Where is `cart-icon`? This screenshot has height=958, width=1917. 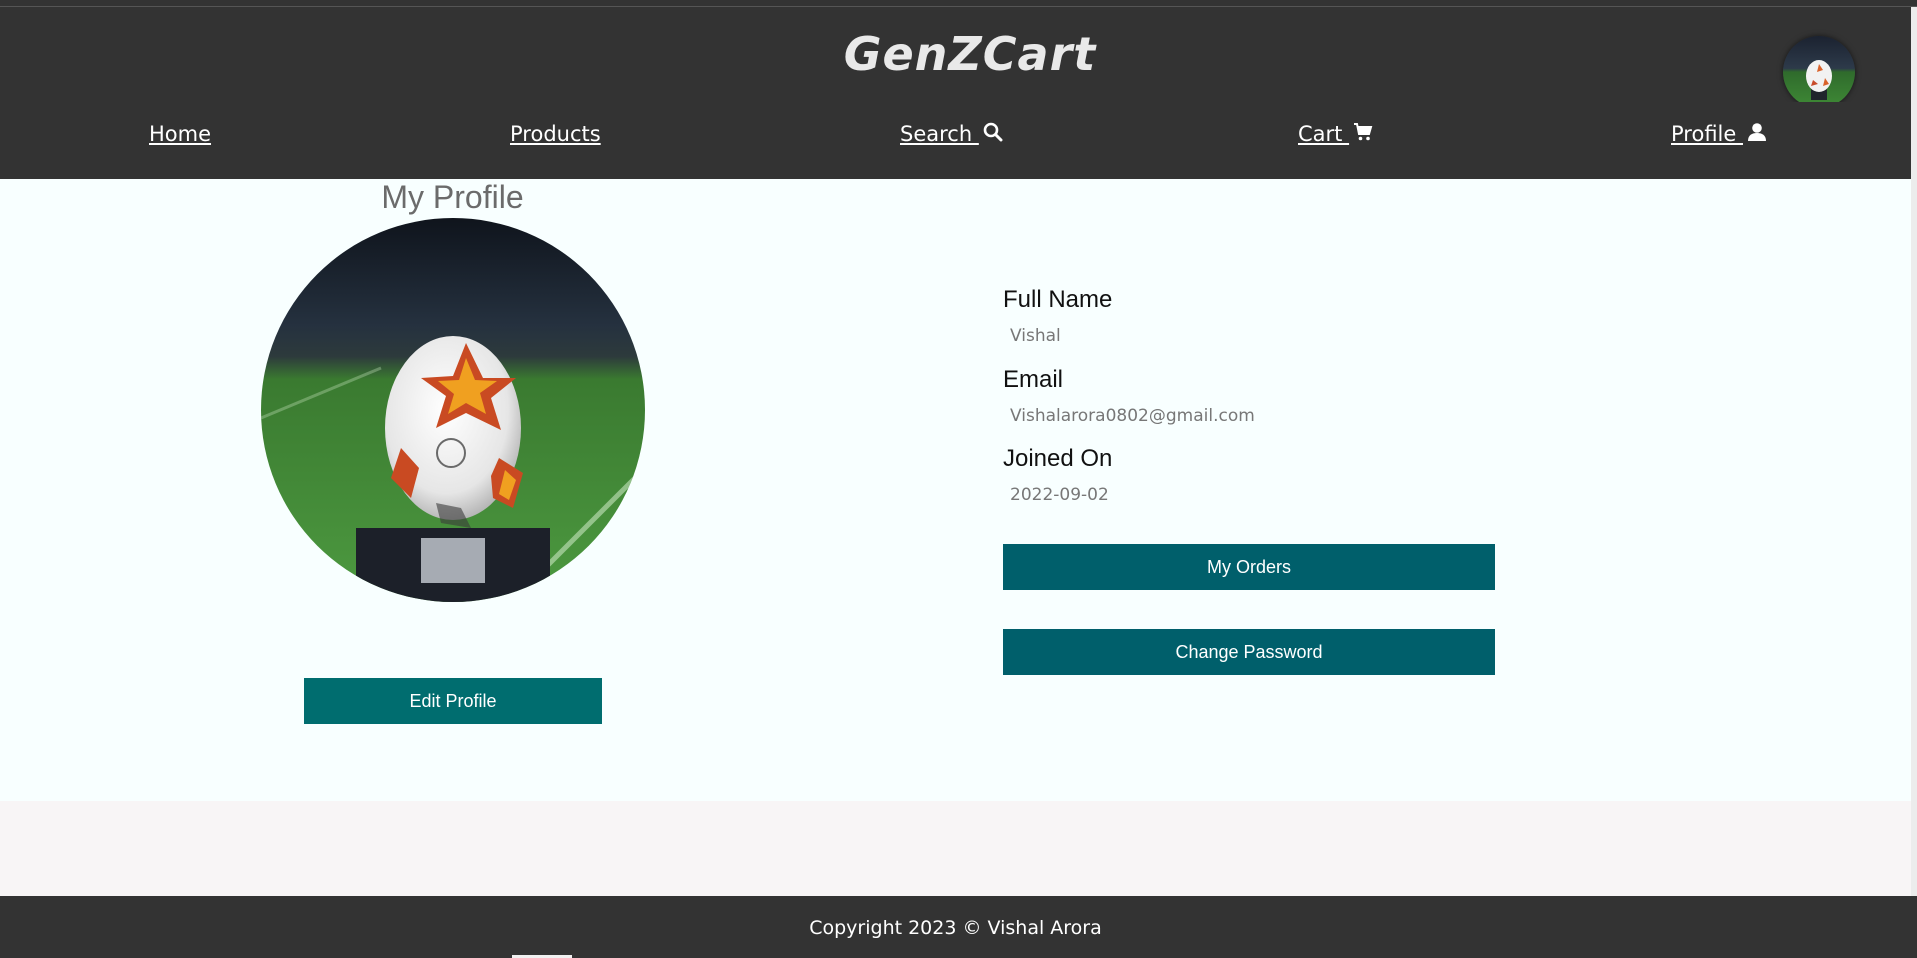
cart-icon is located at coordinates (1363, 132).